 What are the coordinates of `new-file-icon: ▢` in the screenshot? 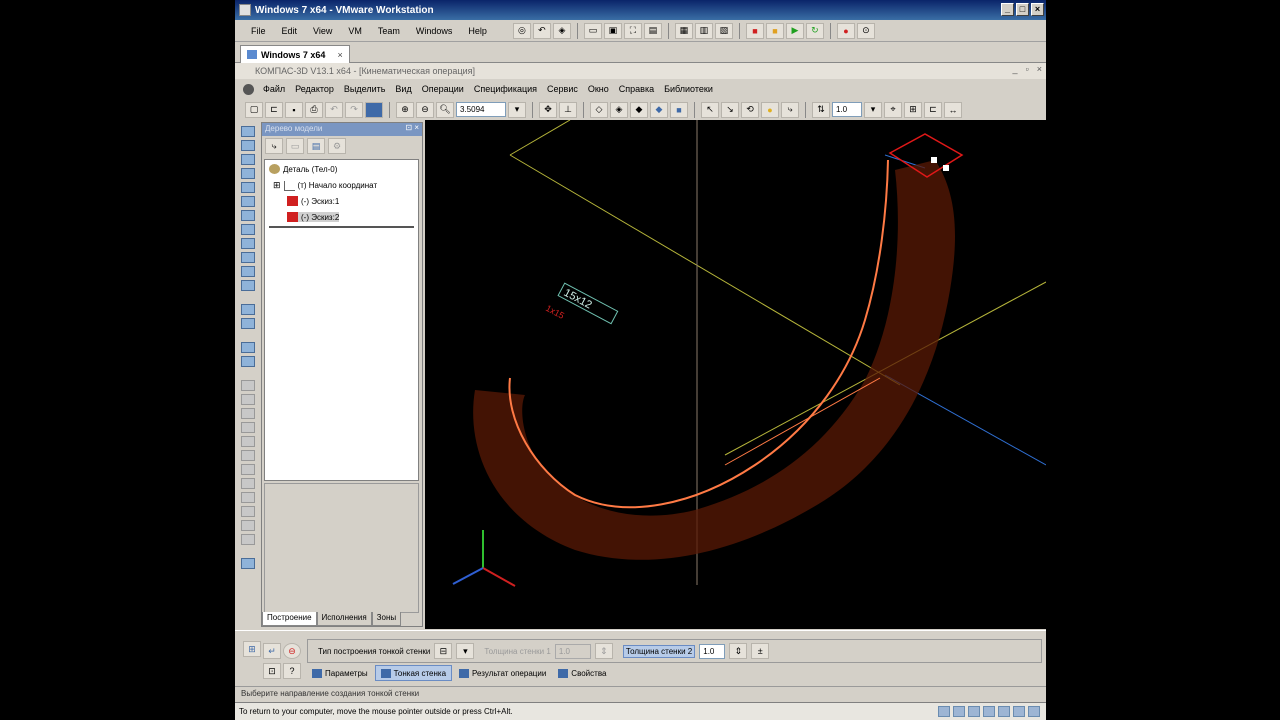 It's located at (254, 109).